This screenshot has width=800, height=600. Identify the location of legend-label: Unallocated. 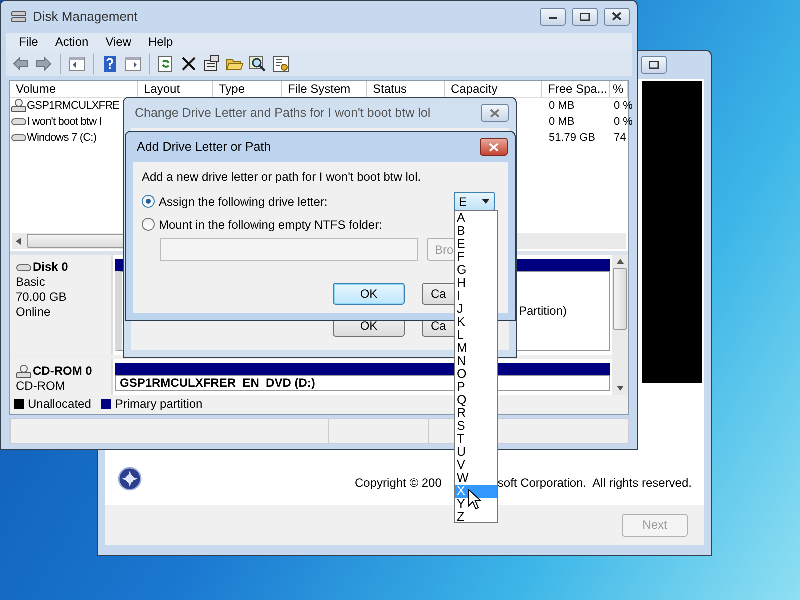
(60, 403).